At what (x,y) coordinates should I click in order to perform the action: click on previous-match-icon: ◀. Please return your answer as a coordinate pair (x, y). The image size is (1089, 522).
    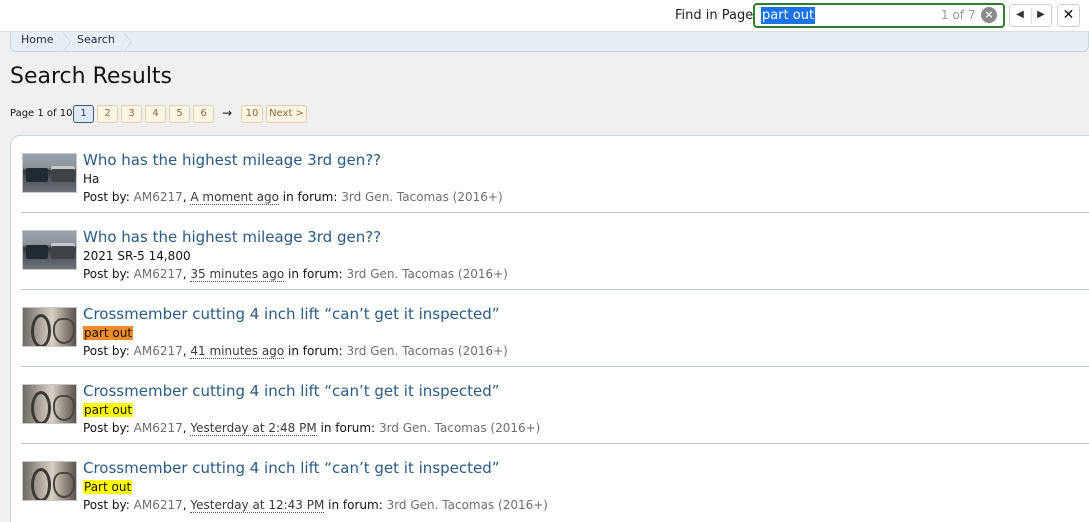
    Looking at the image, I should click on (1020, 14).